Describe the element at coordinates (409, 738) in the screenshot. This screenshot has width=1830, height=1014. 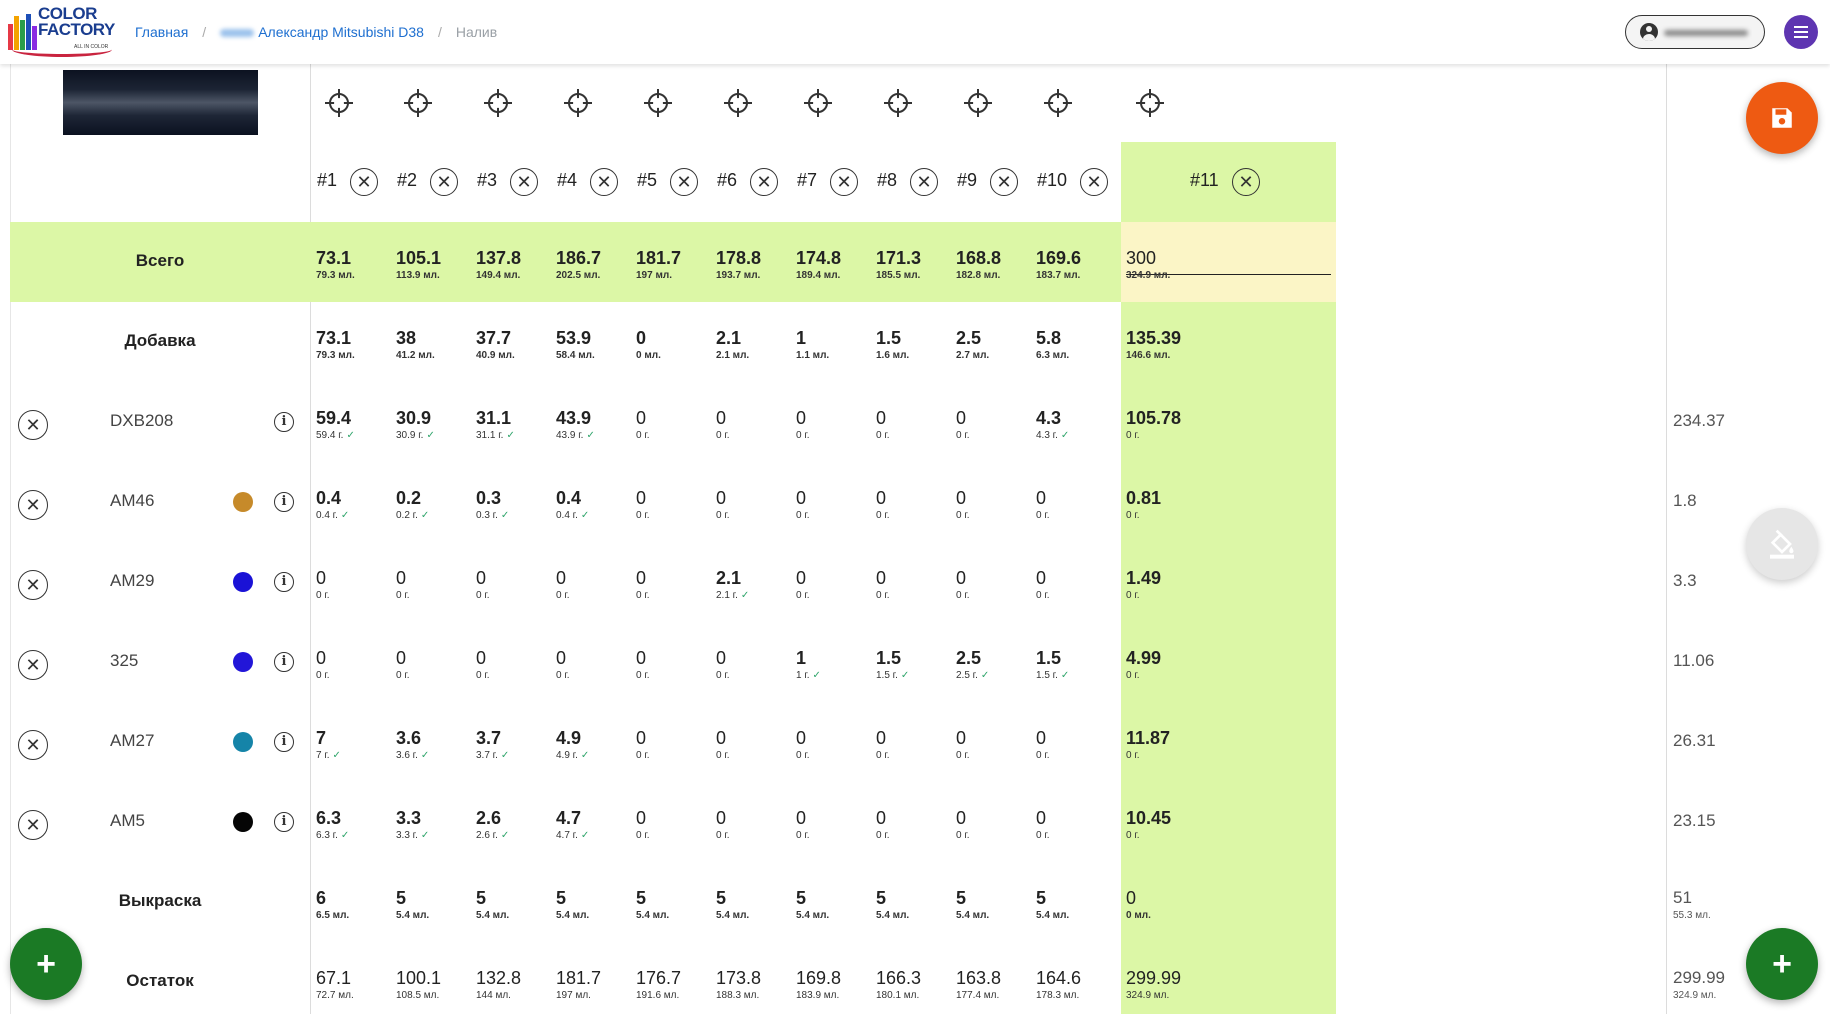
I see `cell-value: 3.6` at that location.